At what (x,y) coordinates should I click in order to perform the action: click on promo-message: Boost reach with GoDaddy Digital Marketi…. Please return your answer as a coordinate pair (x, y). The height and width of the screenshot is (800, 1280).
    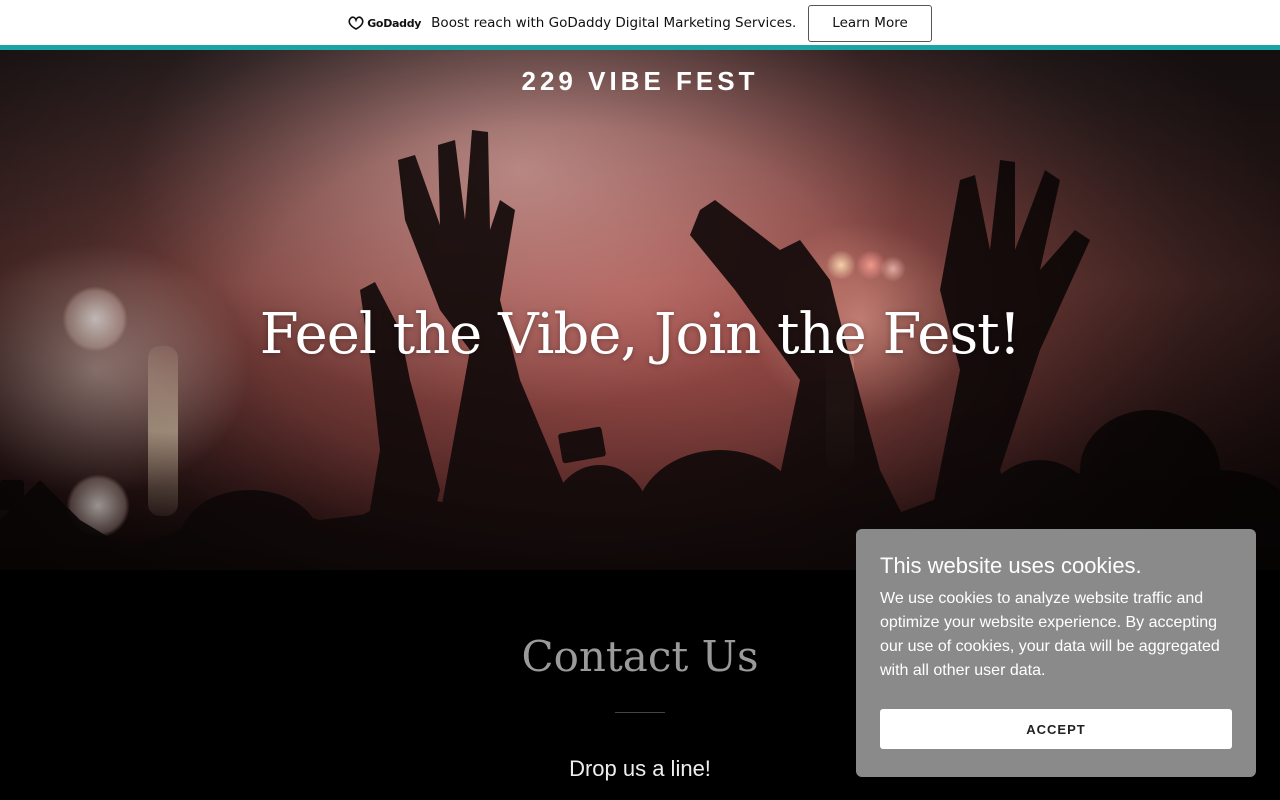
    Looking at the image, I should click on (614, 23).